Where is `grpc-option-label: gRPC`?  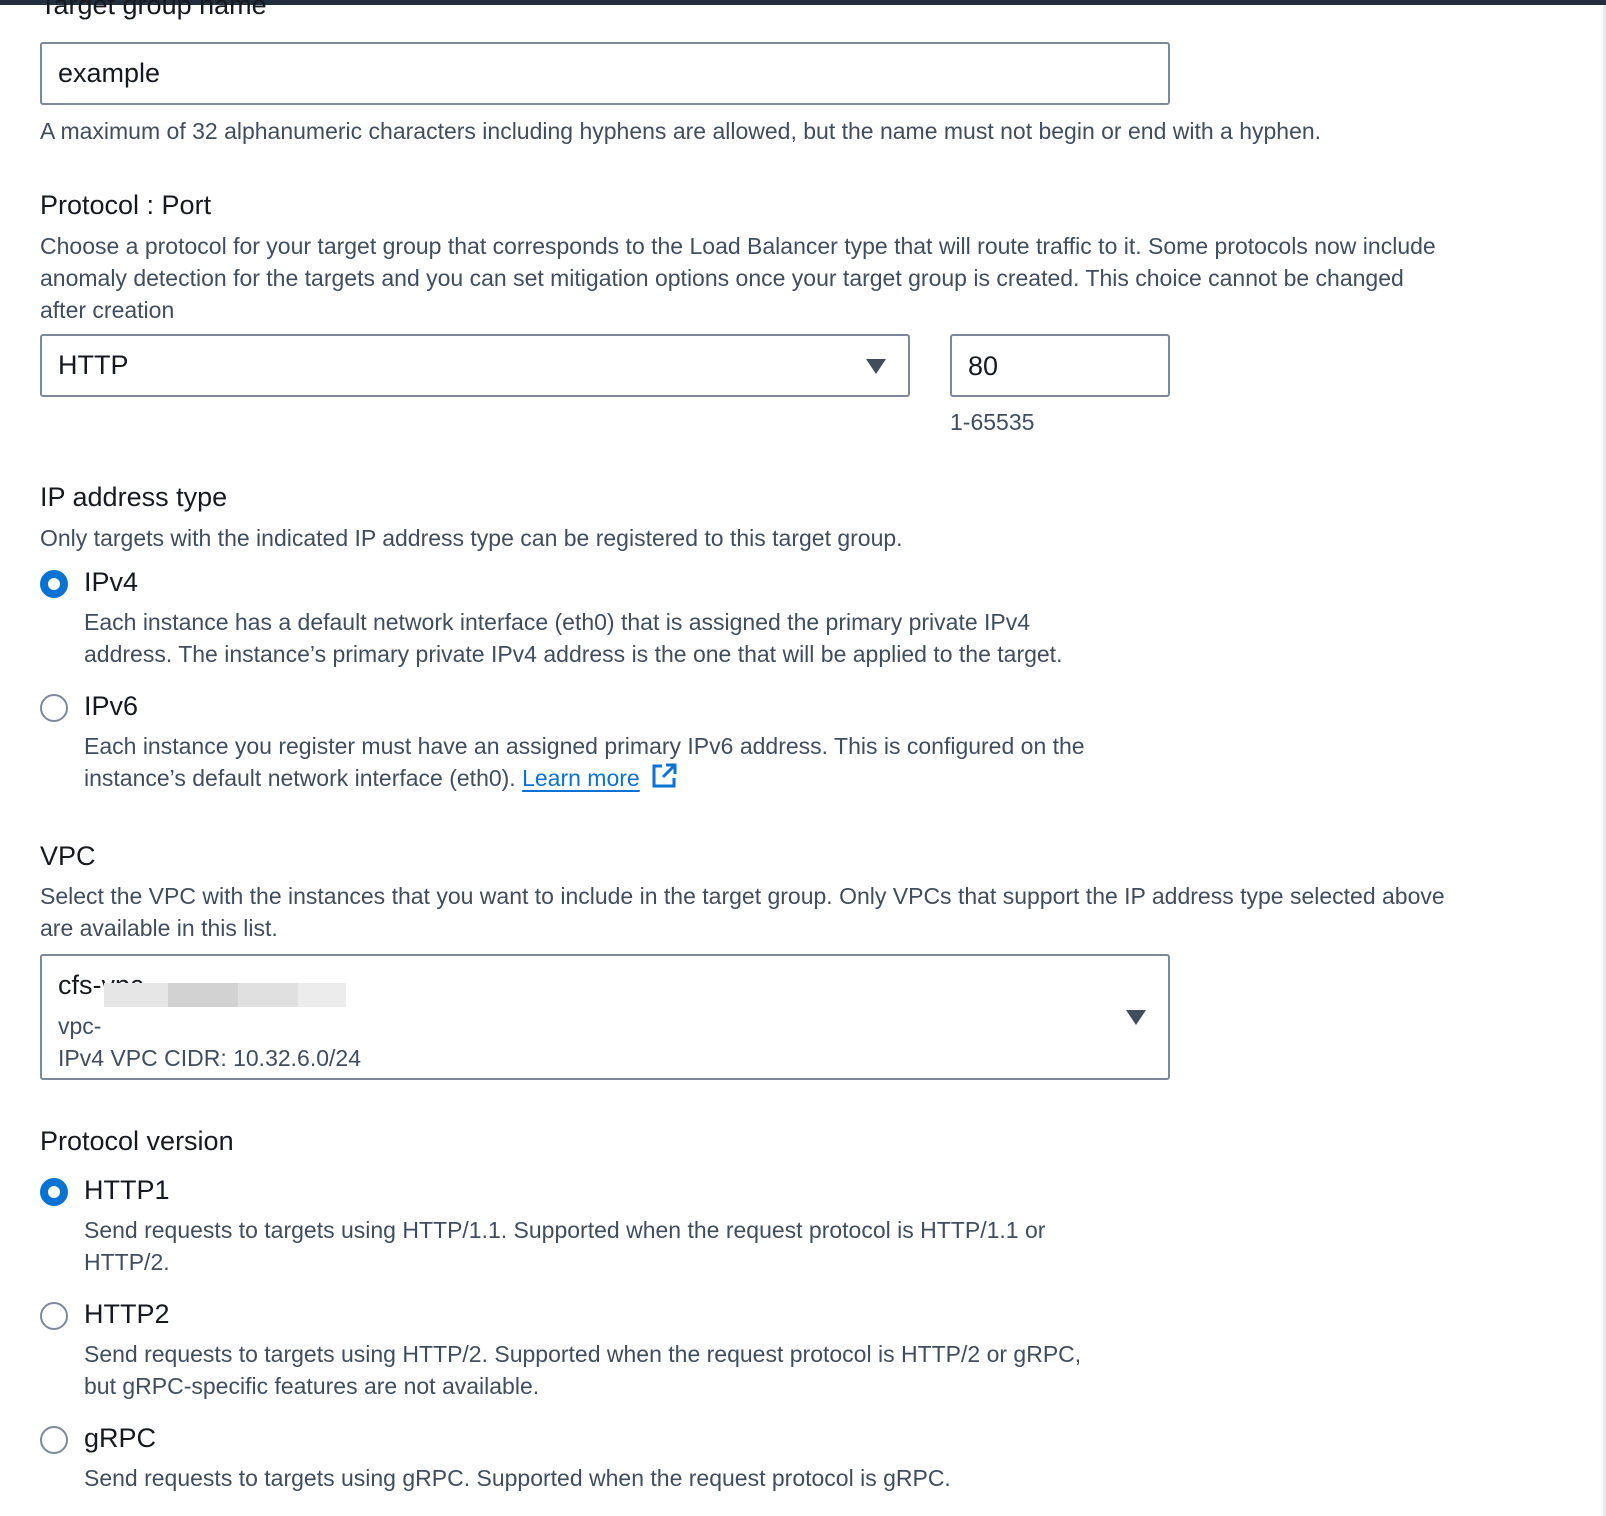 grpc-option-label: gRPC is located at coordinates (120, 1438).